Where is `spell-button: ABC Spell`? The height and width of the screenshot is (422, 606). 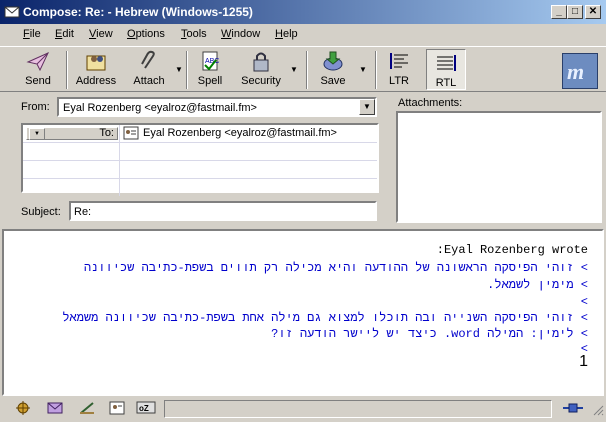
spell-button: ABC Spell is located at coordinates (210, 70).